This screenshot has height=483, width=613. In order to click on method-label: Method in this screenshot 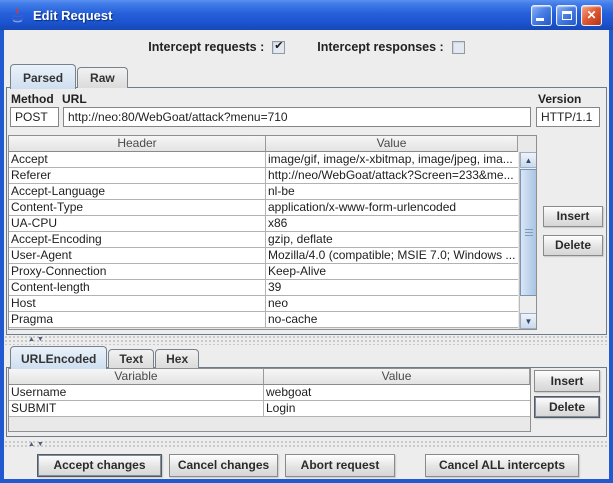, I will do `click(32, 99)`.